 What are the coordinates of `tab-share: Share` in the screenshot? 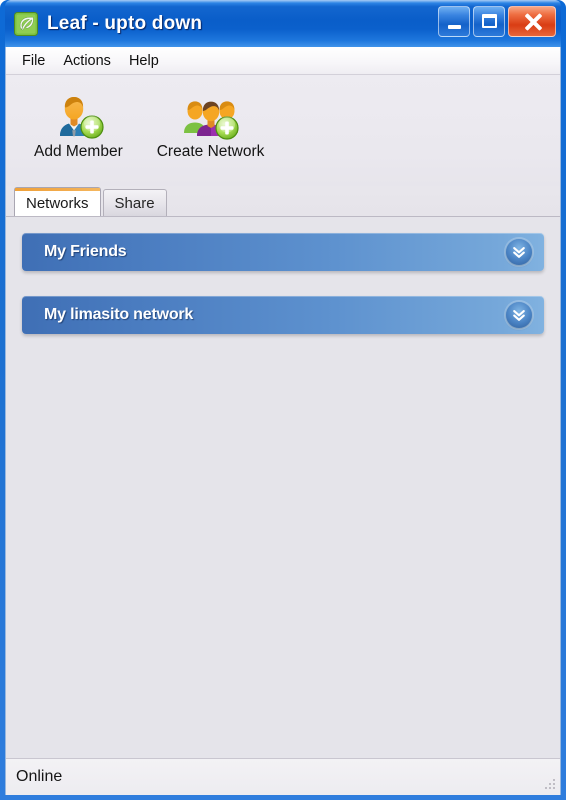 It's located at (134, 202).